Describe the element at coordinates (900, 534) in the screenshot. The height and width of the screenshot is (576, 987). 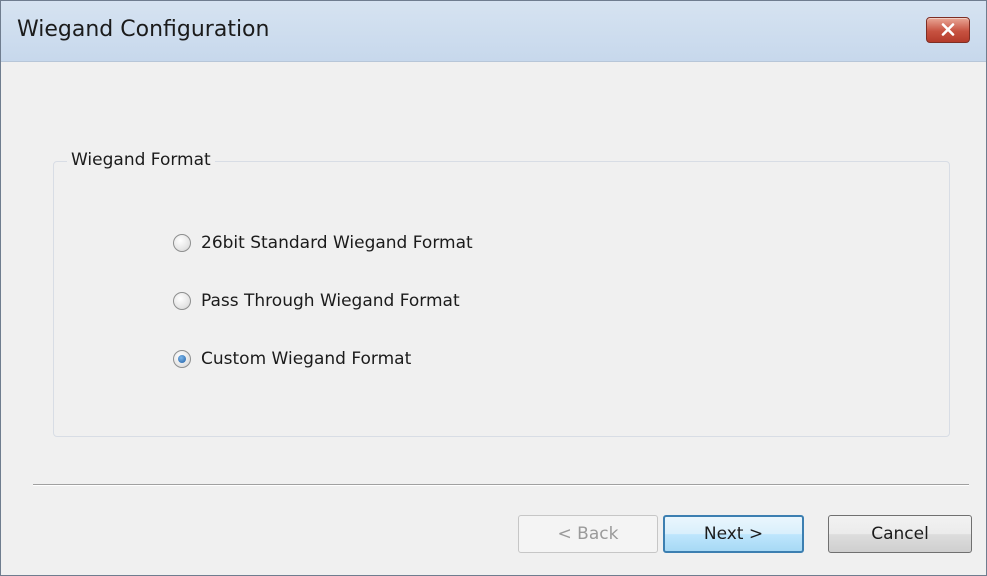
I see `cancel-button: Cancel` at that location.